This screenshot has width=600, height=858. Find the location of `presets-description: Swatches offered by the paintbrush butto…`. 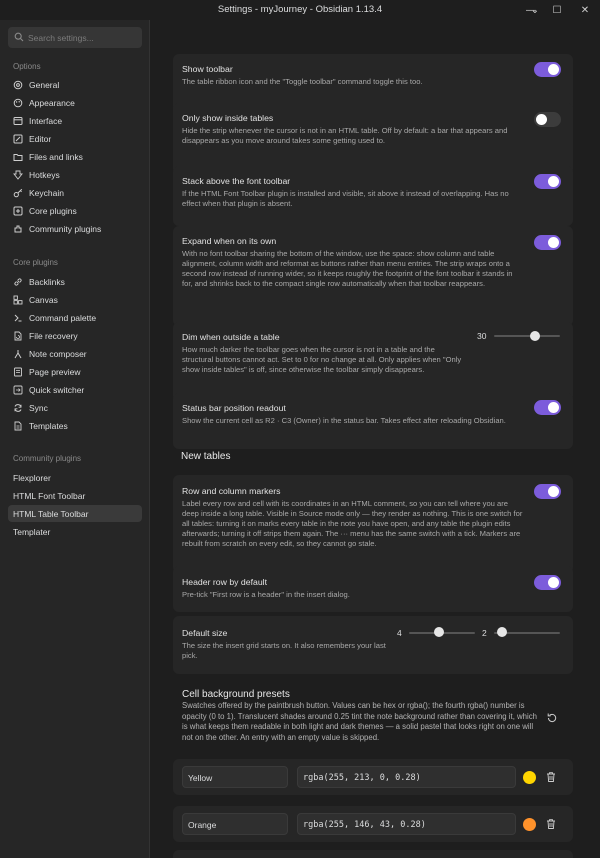

presets-description: Swatches offered by the paintbrush butto… is located at coordinates (359, 721).